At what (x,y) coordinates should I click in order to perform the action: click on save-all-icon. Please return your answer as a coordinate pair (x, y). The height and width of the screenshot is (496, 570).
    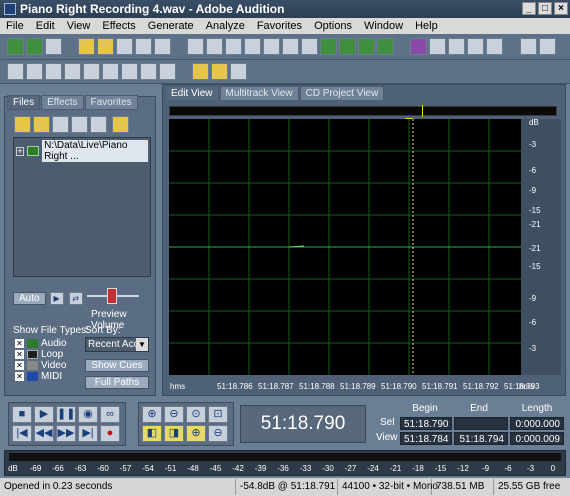
    Looking at the image, I should click on (163, 46).